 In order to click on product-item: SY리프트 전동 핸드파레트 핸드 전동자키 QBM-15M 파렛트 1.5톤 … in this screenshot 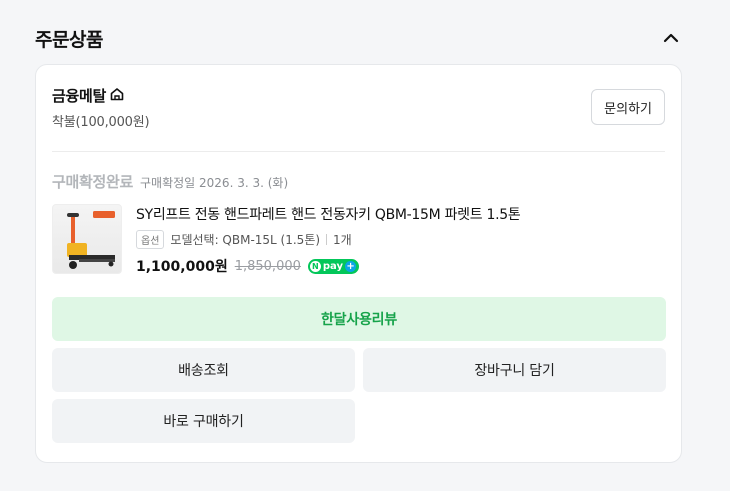, I will do `click(358, 241)`.